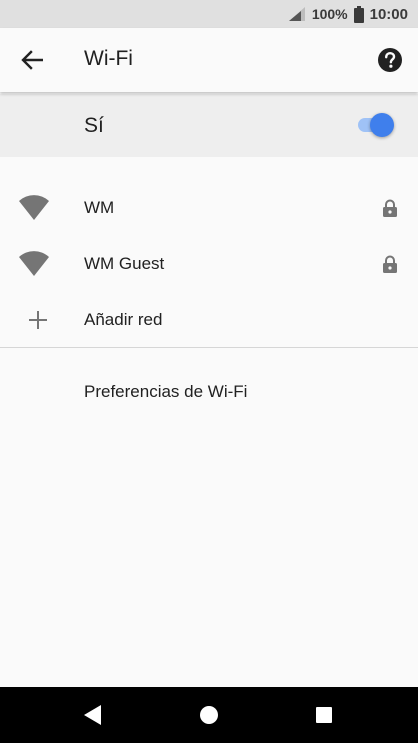  What do you see at coordinates (124, 263) in the screenshot?
I see `network-ssid: WM Guest` at bounding box center [124, 263].